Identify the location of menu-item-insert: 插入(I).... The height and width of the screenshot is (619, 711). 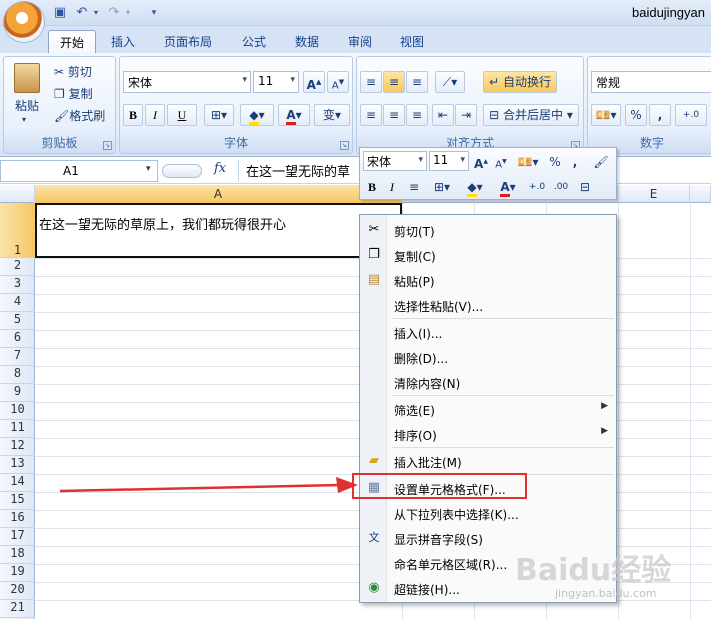
(488, 332).